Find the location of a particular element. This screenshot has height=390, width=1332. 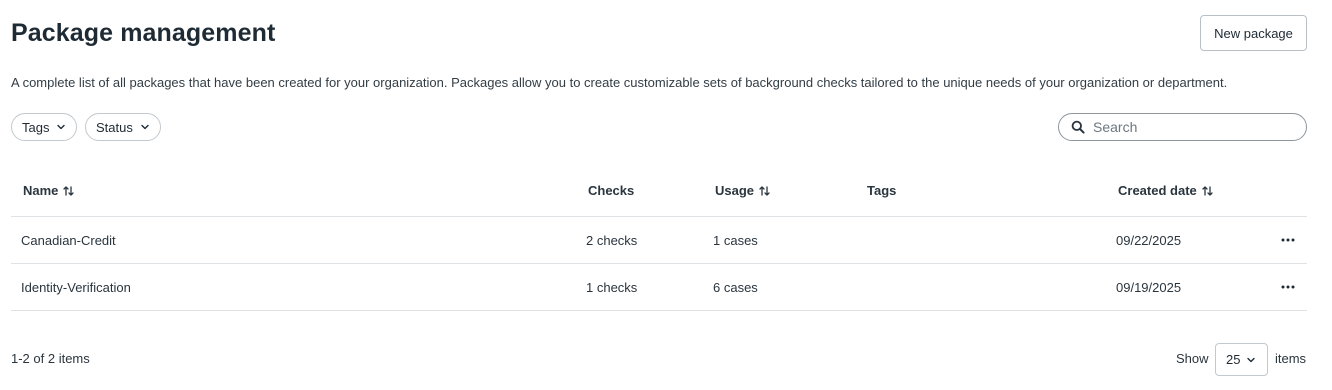

row-created-cell: 09/22/2025 is located at coordinates (1149, 240).